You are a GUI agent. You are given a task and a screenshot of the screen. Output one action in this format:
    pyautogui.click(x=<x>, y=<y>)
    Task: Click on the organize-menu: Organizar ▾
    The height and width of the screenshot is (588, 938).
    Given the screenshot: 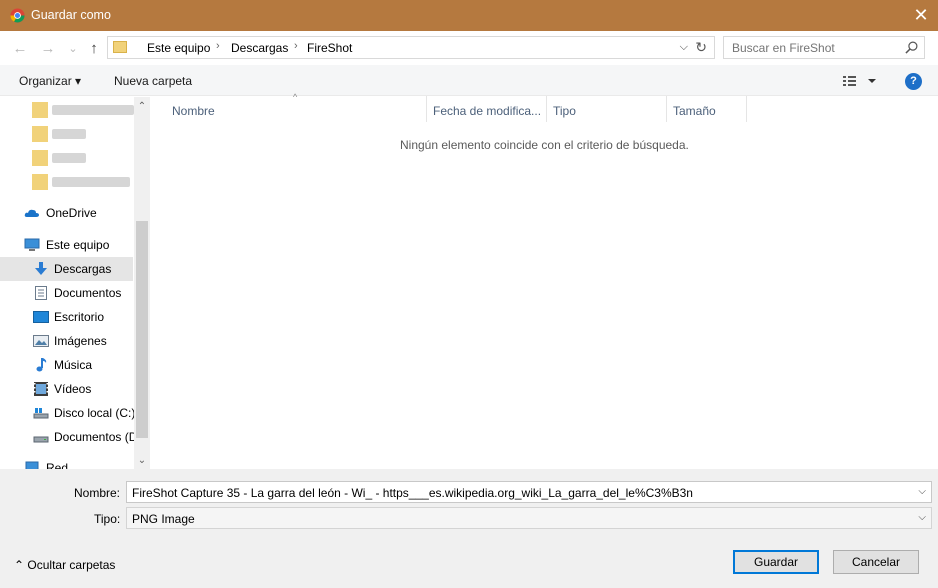 What is the action you would take?
    pyautogui.click(x=50, y=81)
    